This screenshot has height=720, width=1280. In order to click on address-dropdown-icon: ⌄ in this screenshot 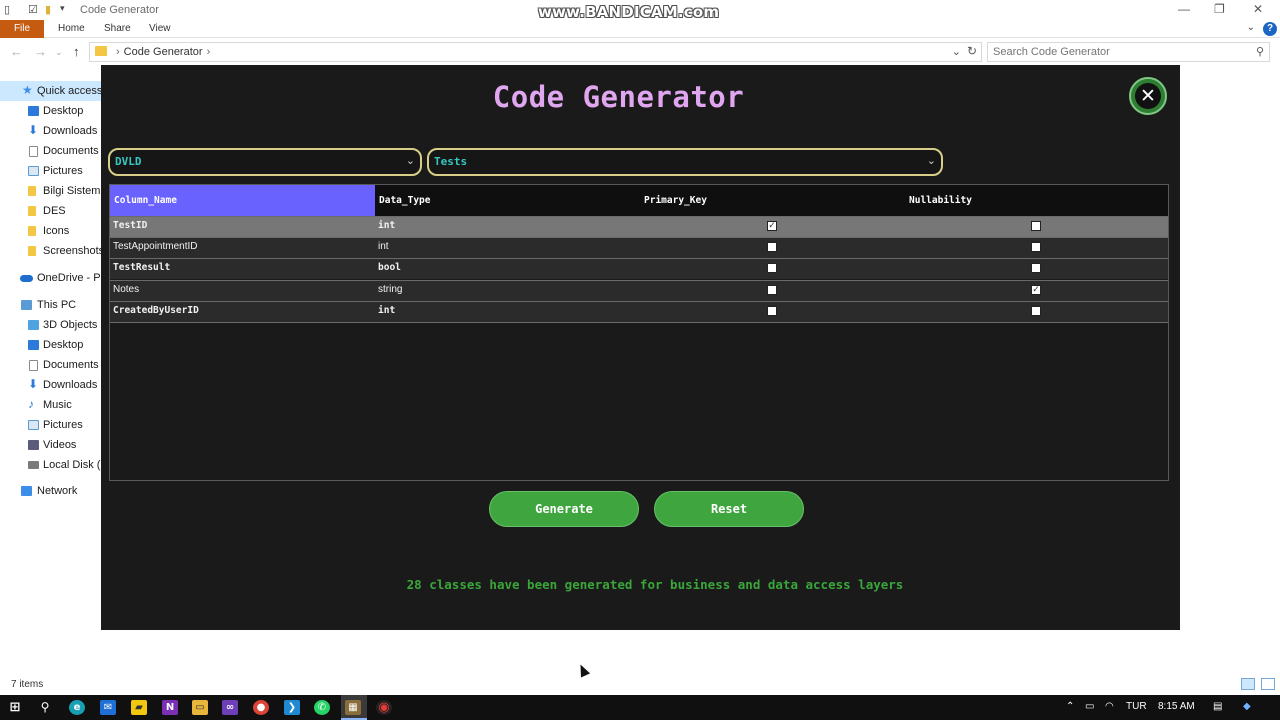, I will do `click(956, 51)`.